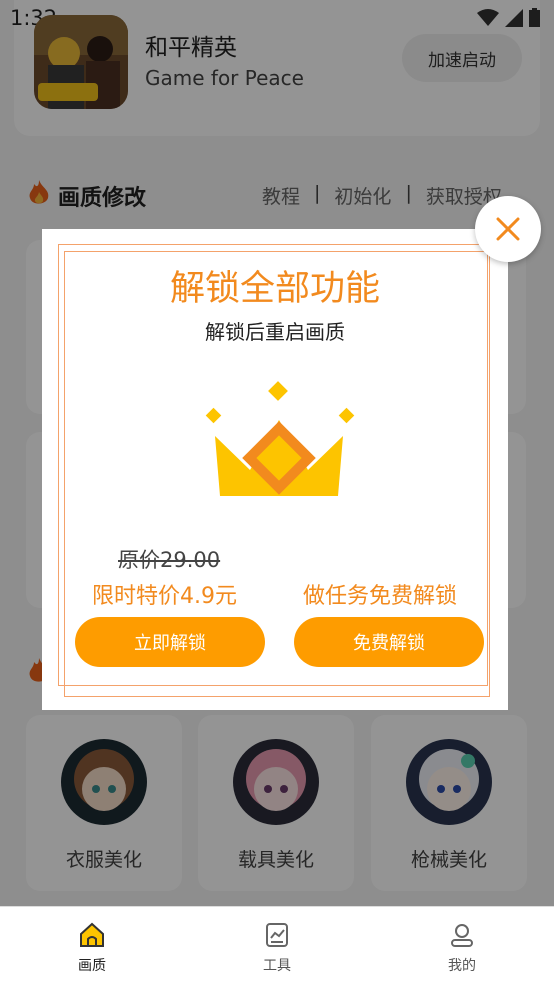 This screenshot has width=554, height=986. I want to click on user-icon, so click(462, 935).